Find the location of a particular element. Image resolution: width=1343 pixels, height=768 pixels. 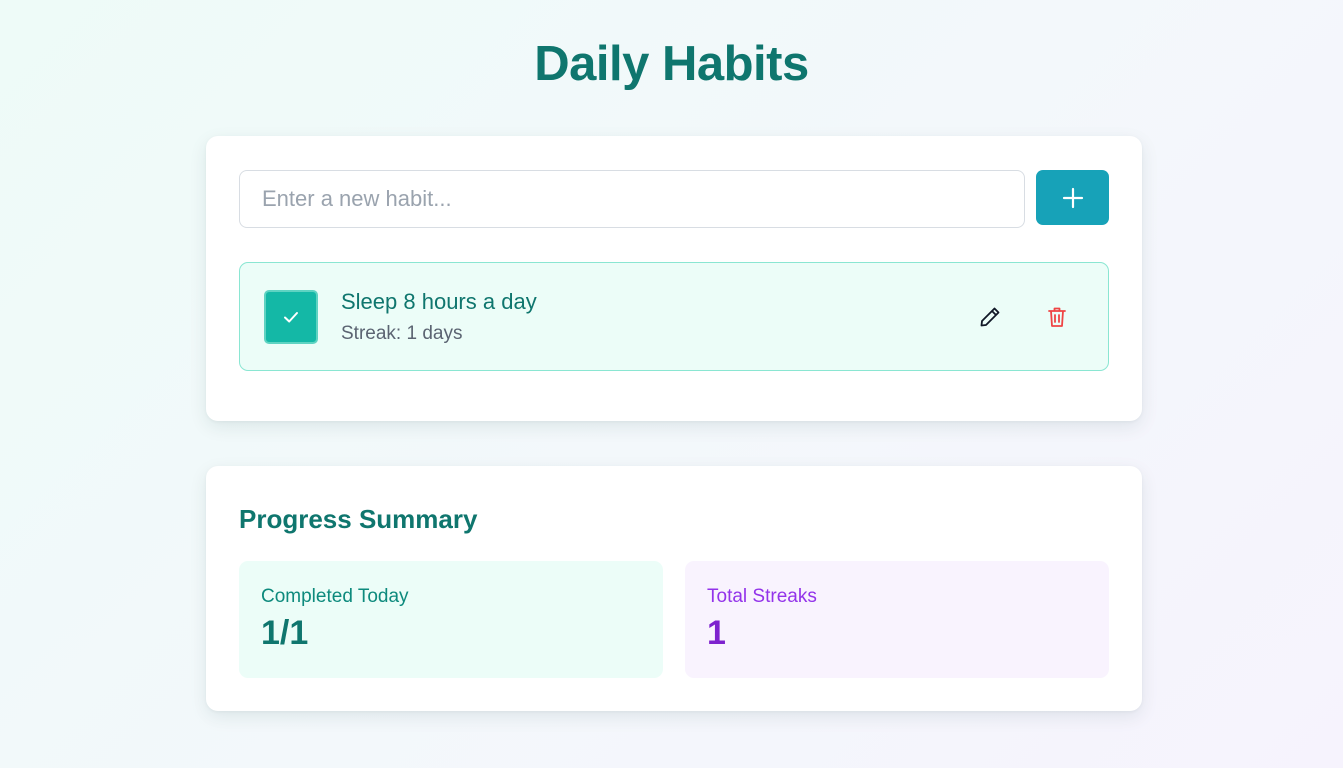

total-streaks-value: 1 is located at coordinates (716, 633).